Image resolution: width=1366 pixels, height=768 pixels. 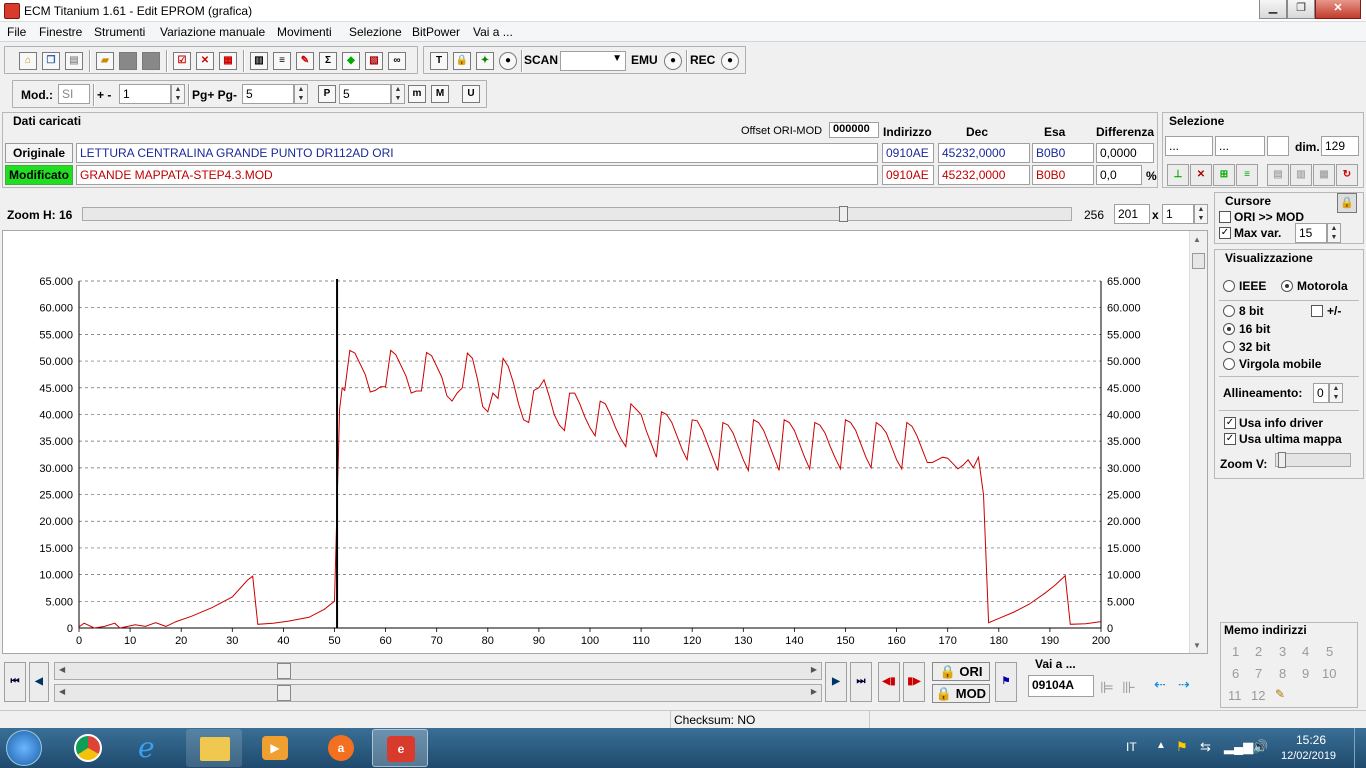 I want to click on emu-toggle-icon: ●, so click(x=673, y=61).